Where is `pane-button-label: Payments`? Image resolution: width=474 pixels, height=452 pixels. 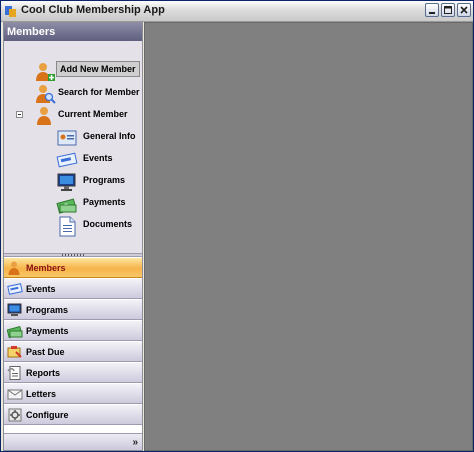
pane-button-label: Payments is located at coordinates (47, 331).